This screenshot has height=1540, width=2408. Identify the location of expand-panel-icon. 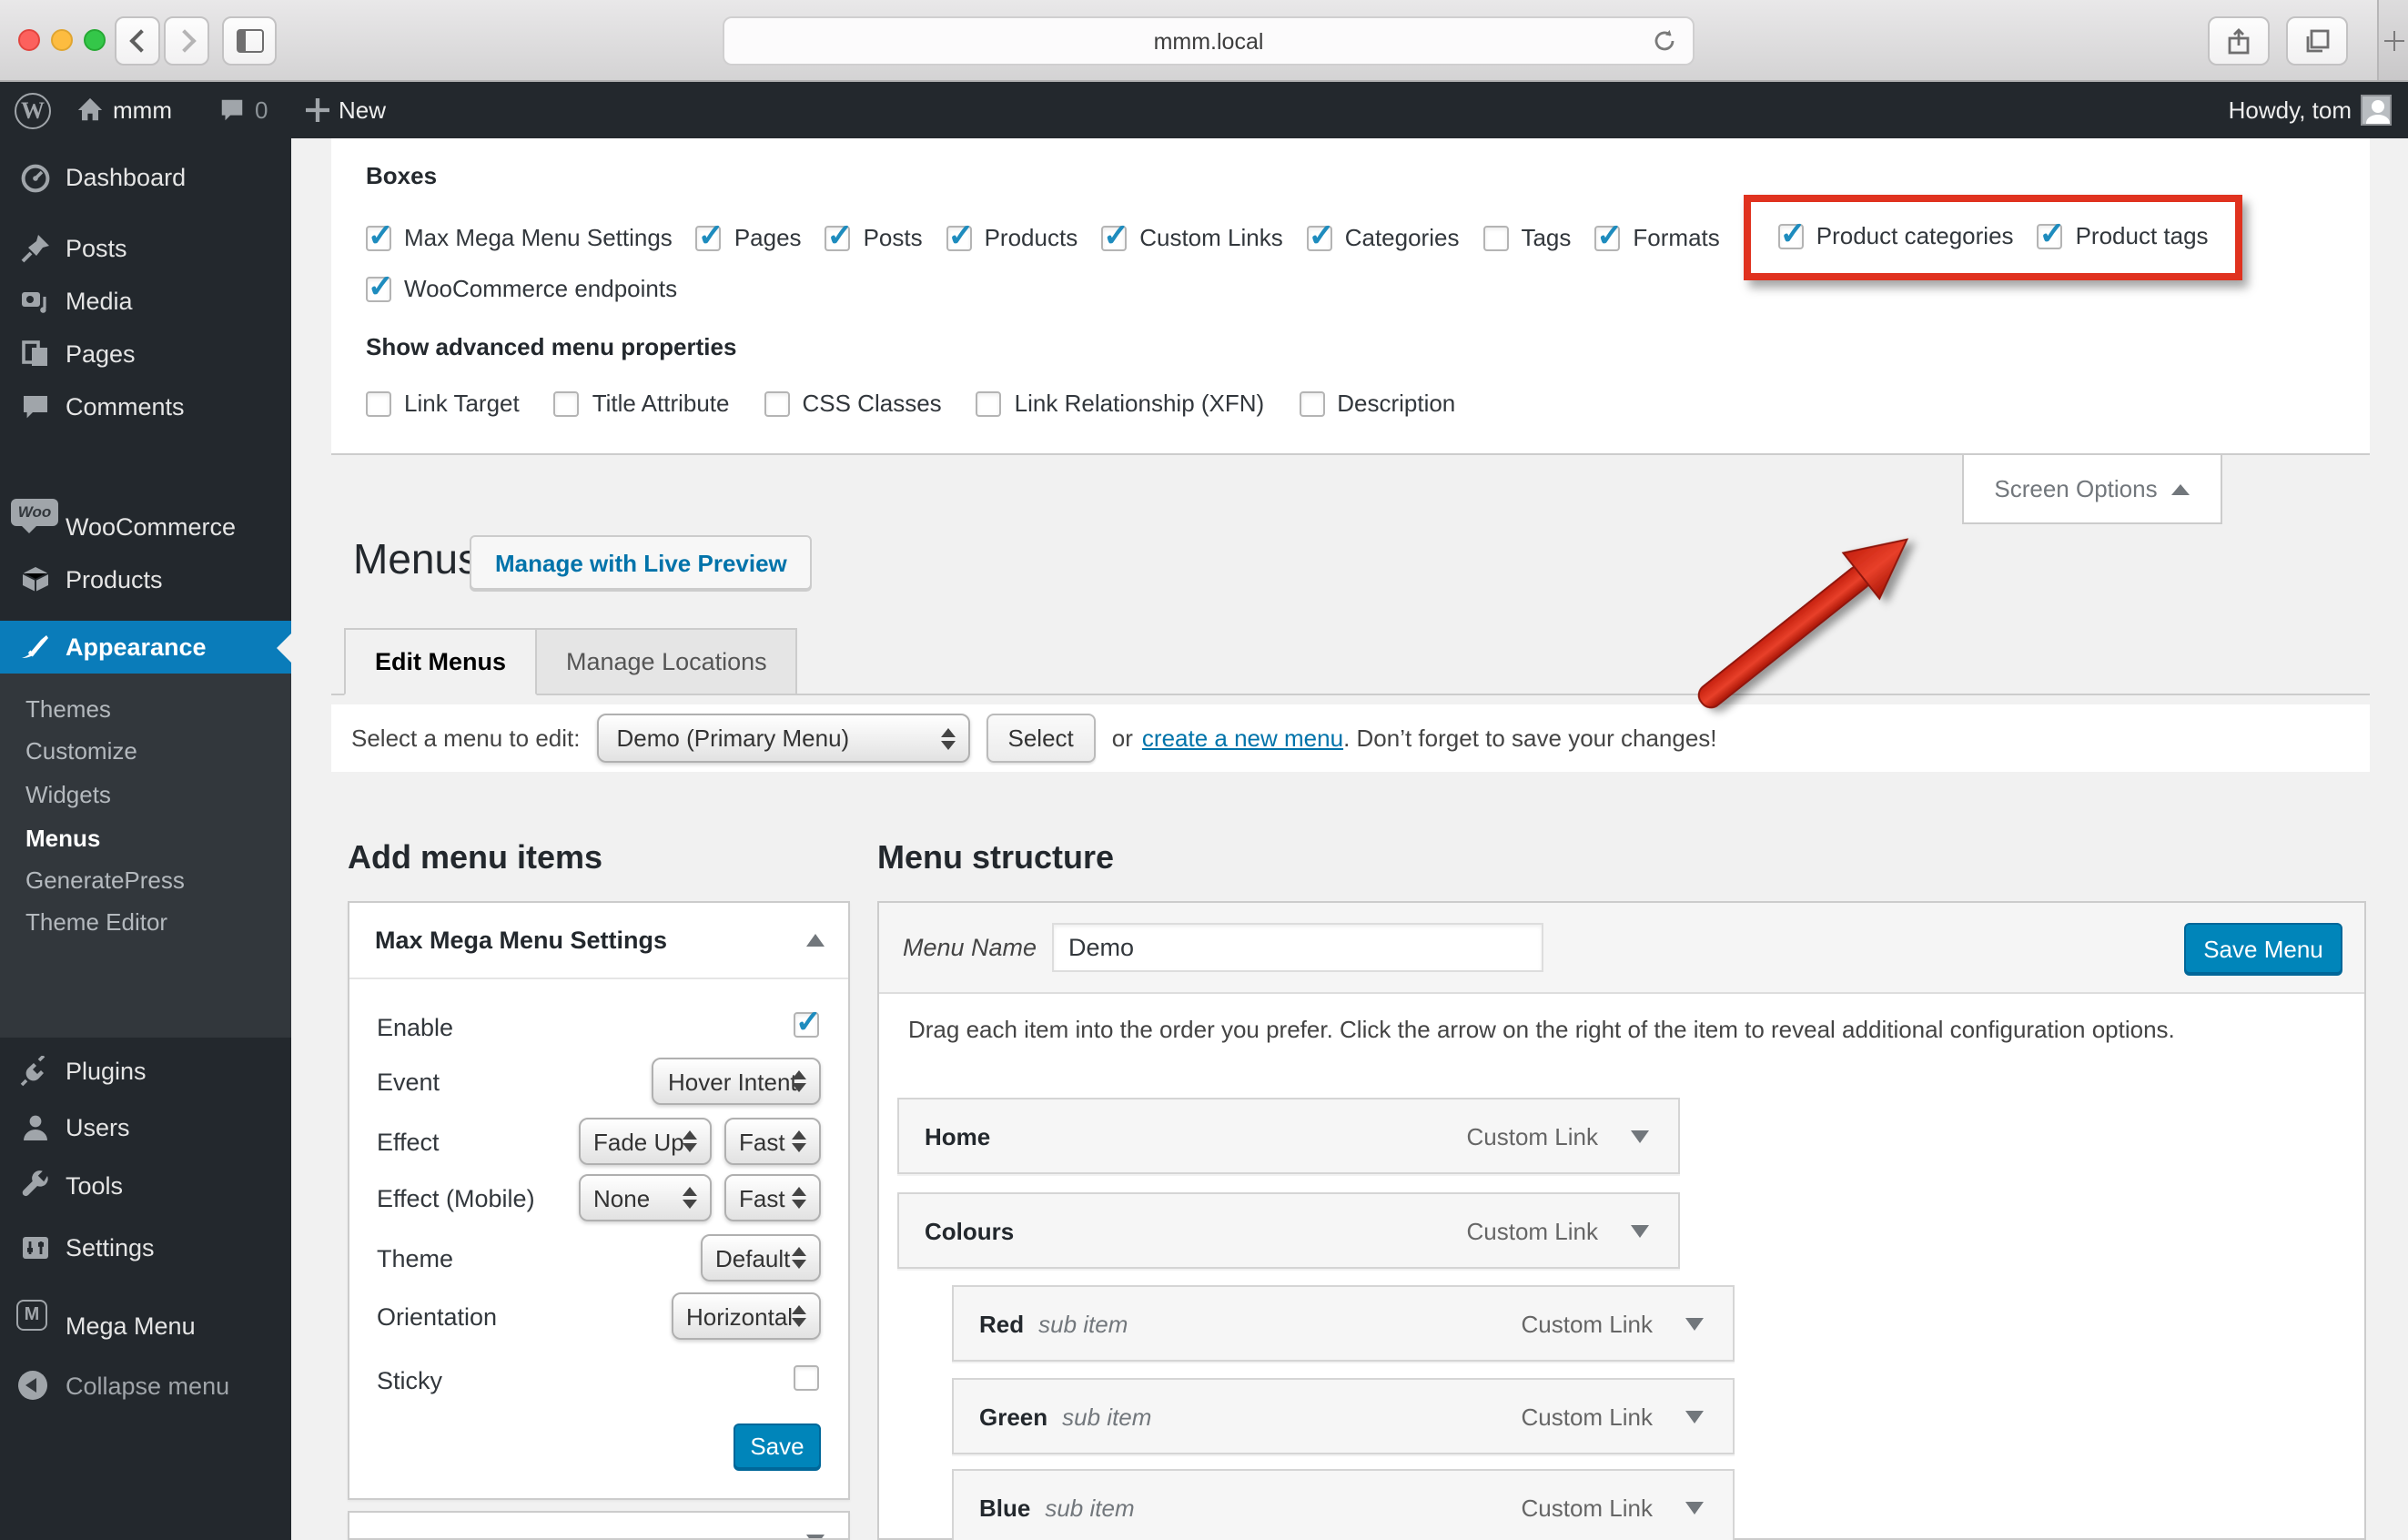
(815, 1536).